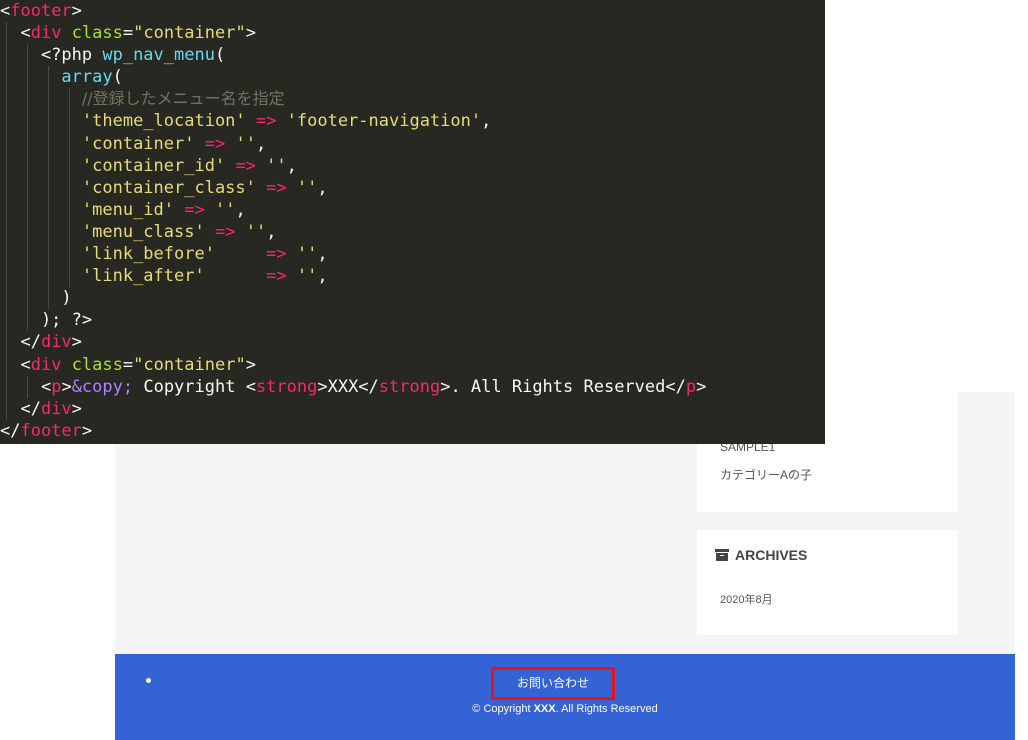  What do you see at coordinates (412, 55) in the screenshot?
I see `code-line: <?php wp_nav_menu(` at bounding box center [412, 55].